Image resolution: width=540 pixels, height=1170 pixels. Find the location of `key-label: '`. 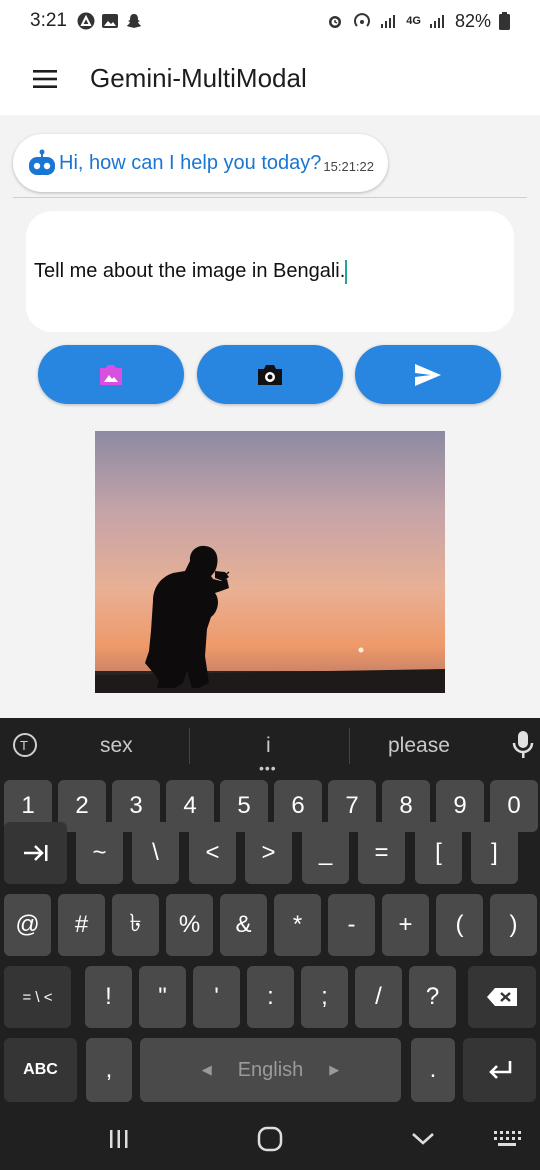

key-label: ' is located at coordinates (216, 996).